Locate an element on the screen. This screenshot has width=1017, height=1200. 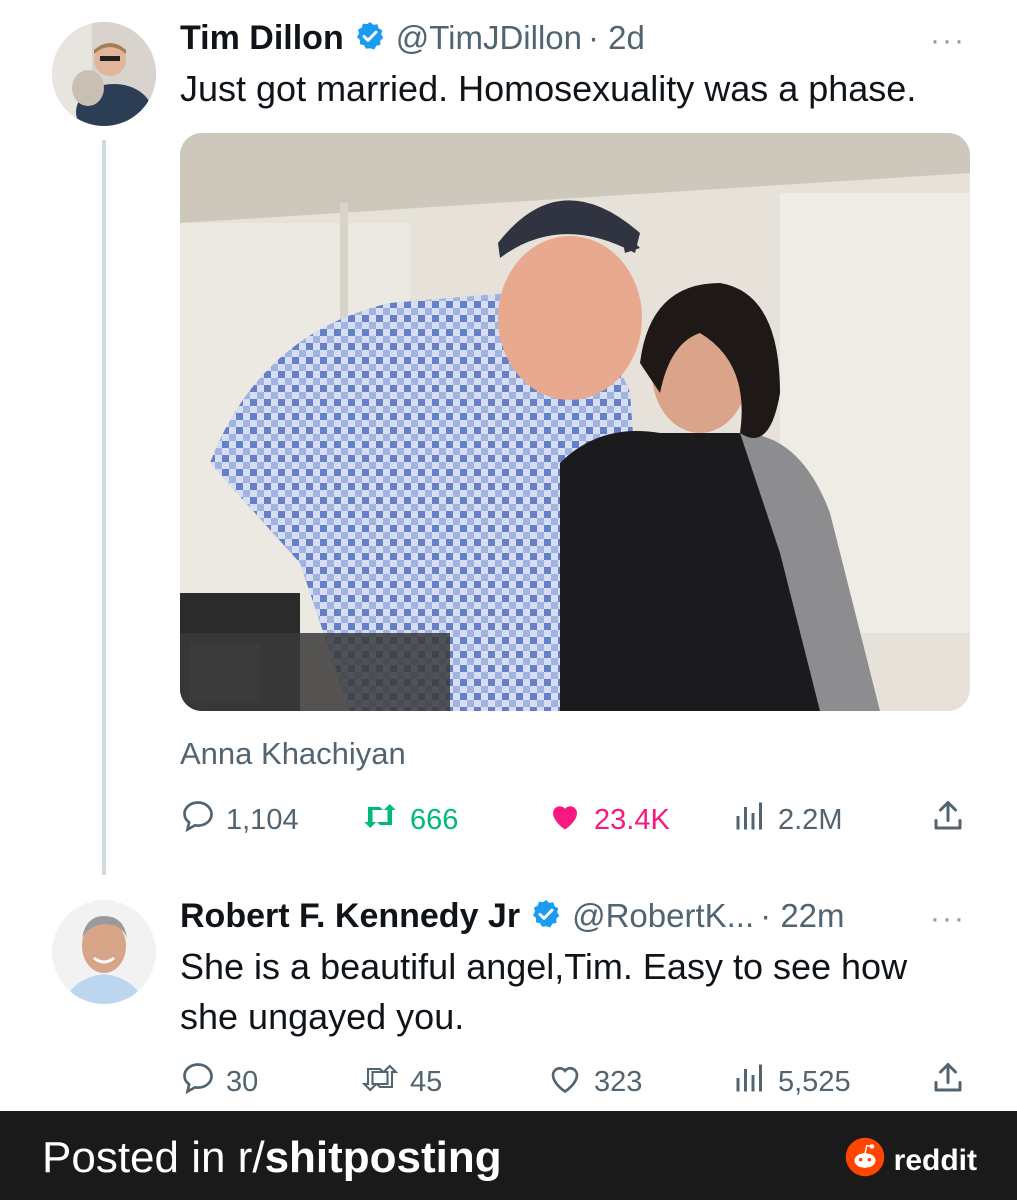
tweet1-author-name: Tim Dillon is located at coordinates (262, 38).